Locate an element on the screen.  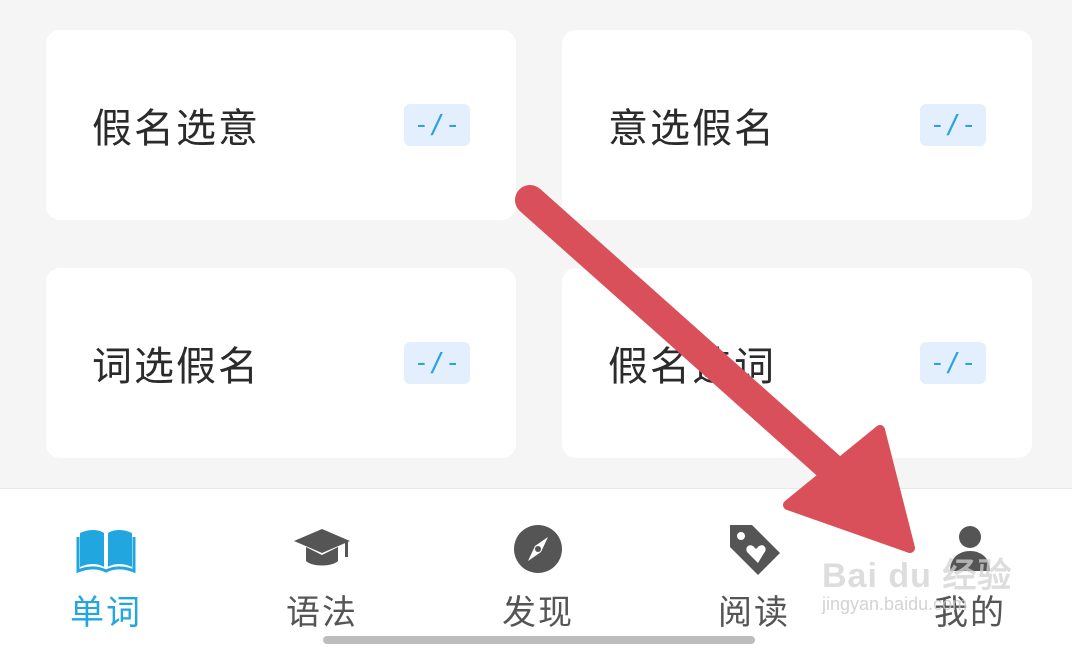
tab-label: 单词 is located at coordinates (106, 613).